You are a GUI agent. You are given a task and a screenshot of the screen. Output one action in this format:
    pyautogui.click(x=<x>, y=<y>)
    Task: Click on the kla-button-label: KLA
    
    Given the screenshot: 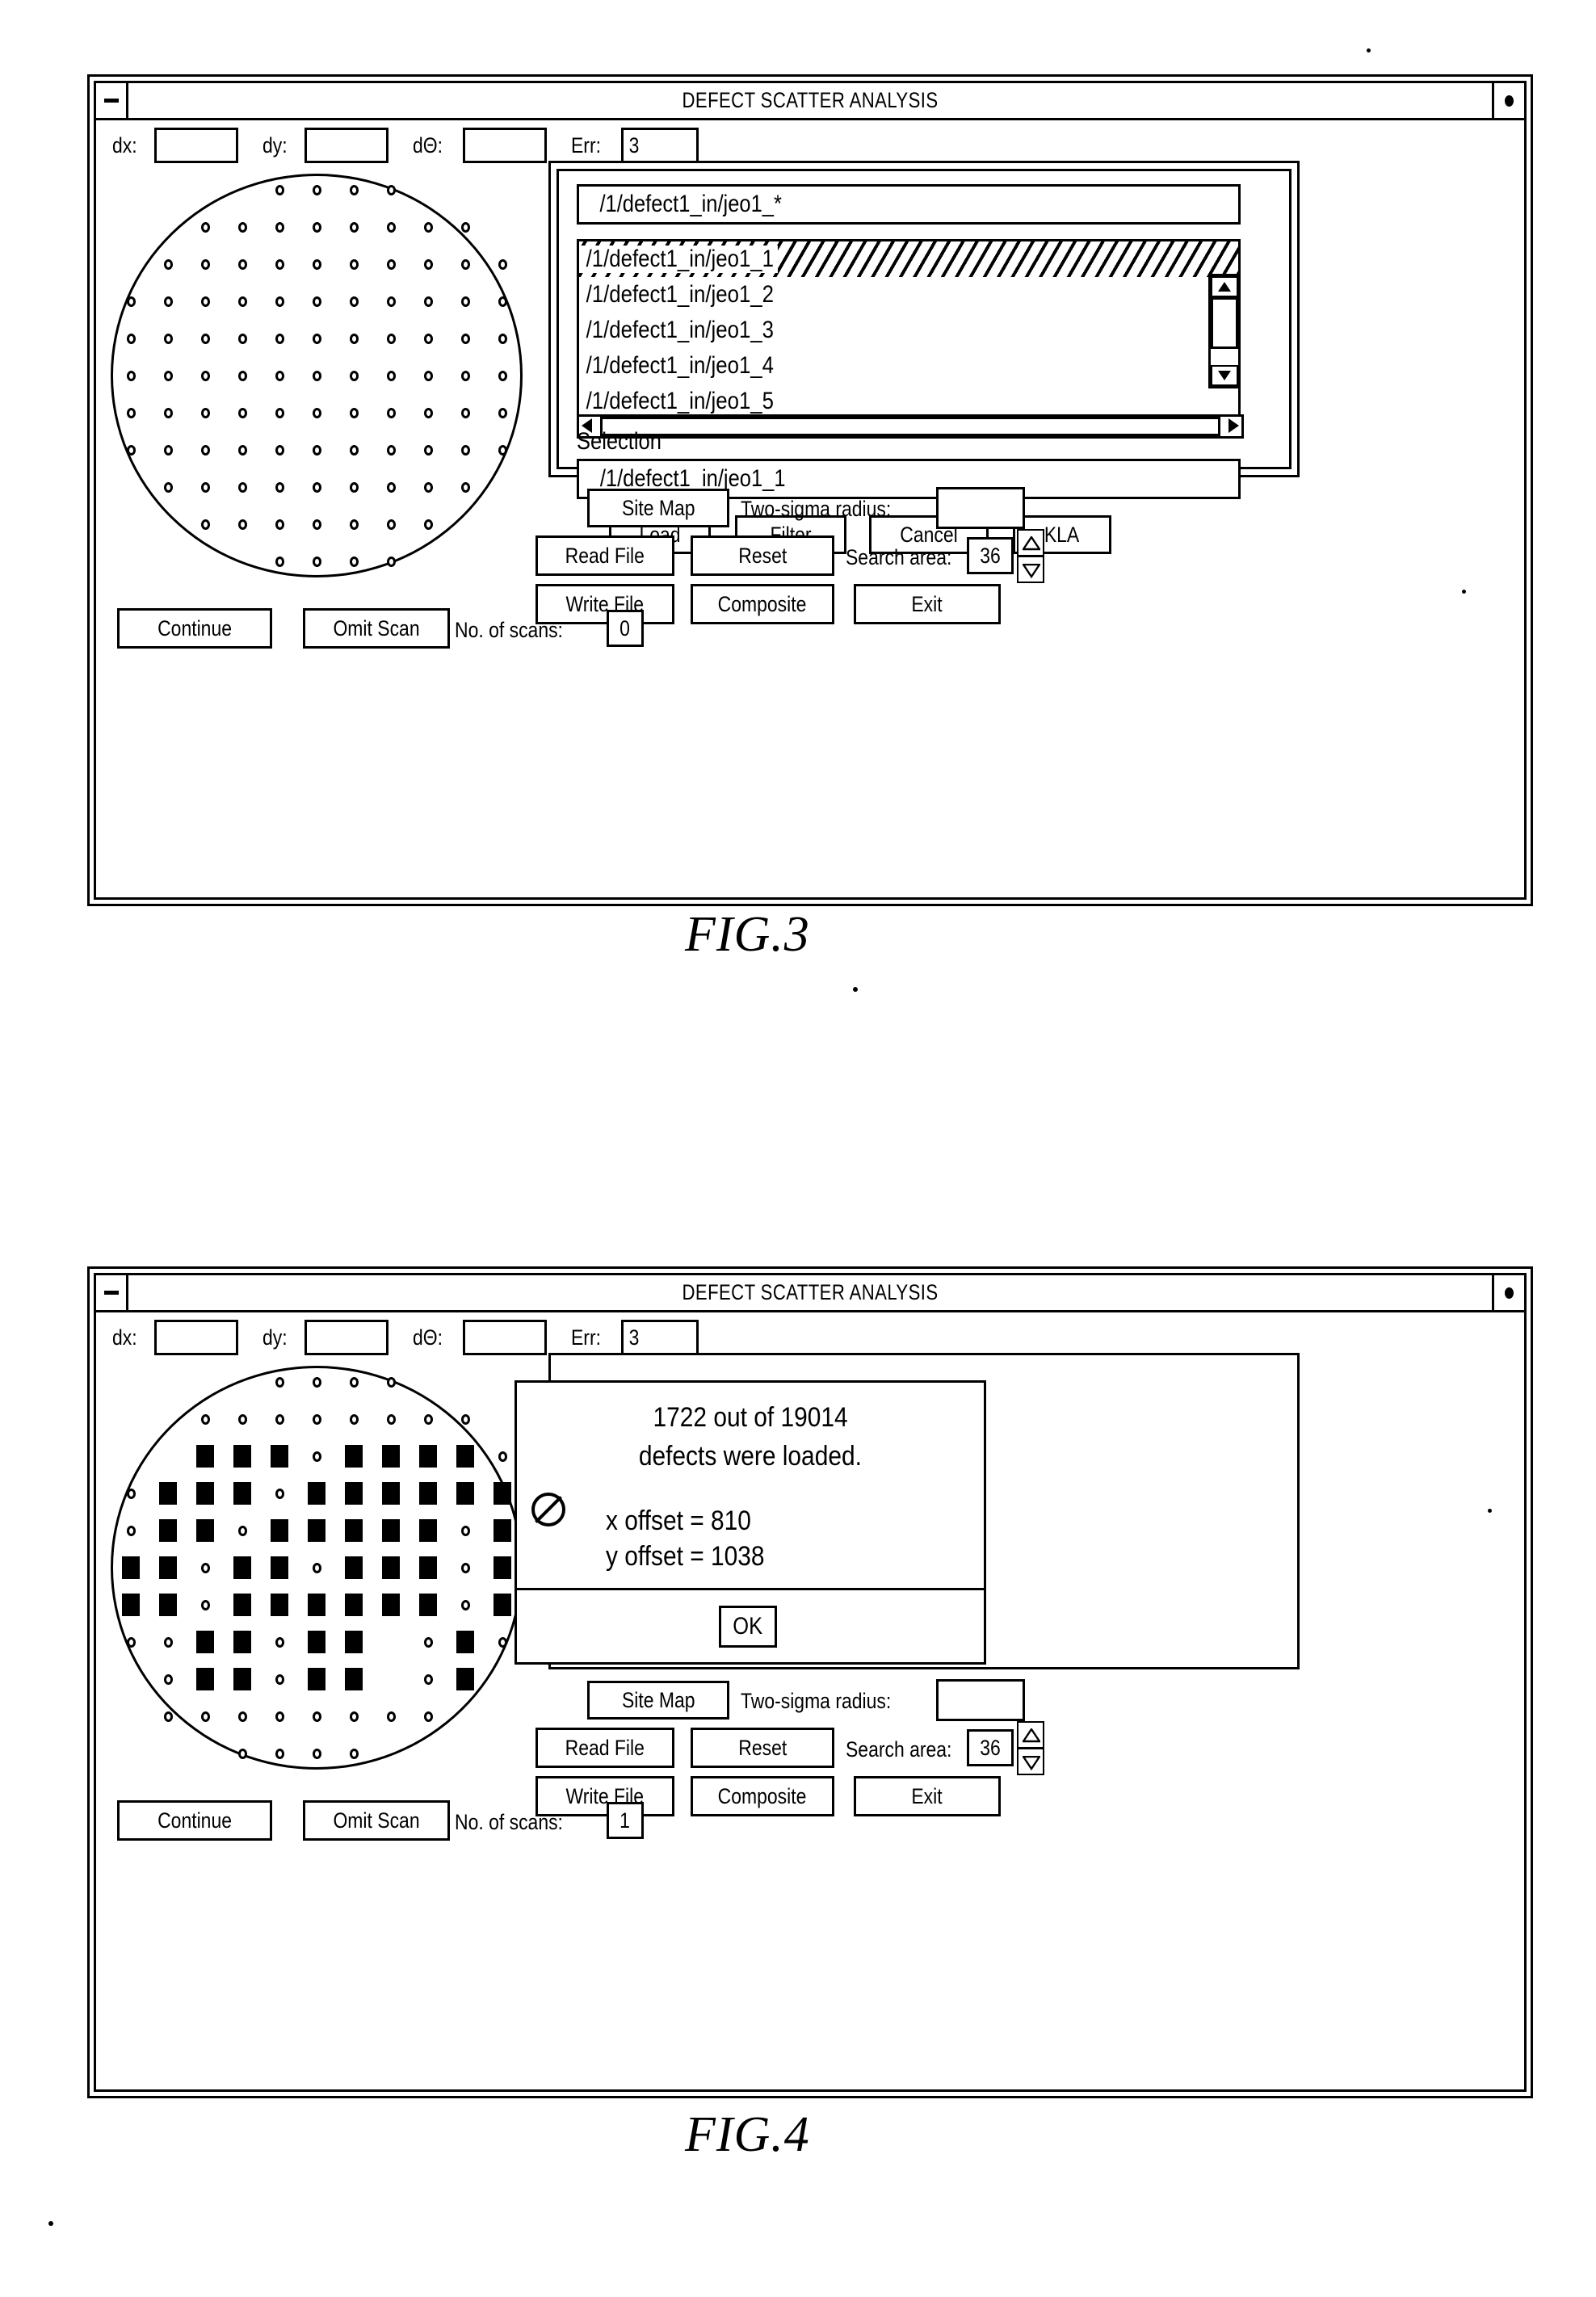 What is the action you would take?
    pyautogui.click(x=1062, y=534)
    